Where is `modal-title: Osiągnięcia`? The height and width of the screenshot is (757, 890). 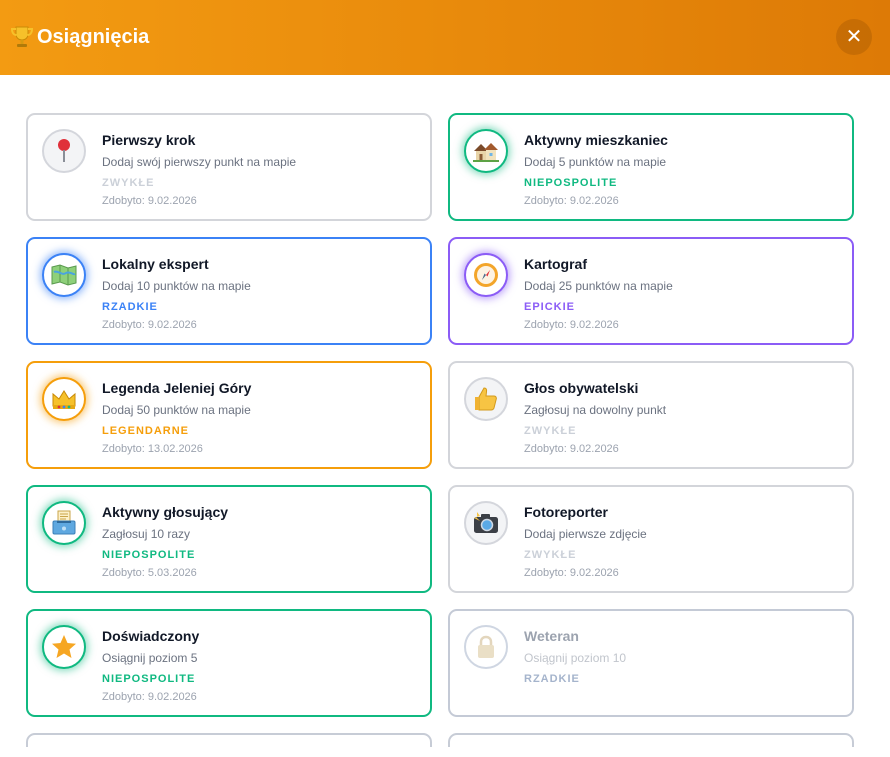 modal-title: Osiągnięcia is located at coordinates (93, 37).